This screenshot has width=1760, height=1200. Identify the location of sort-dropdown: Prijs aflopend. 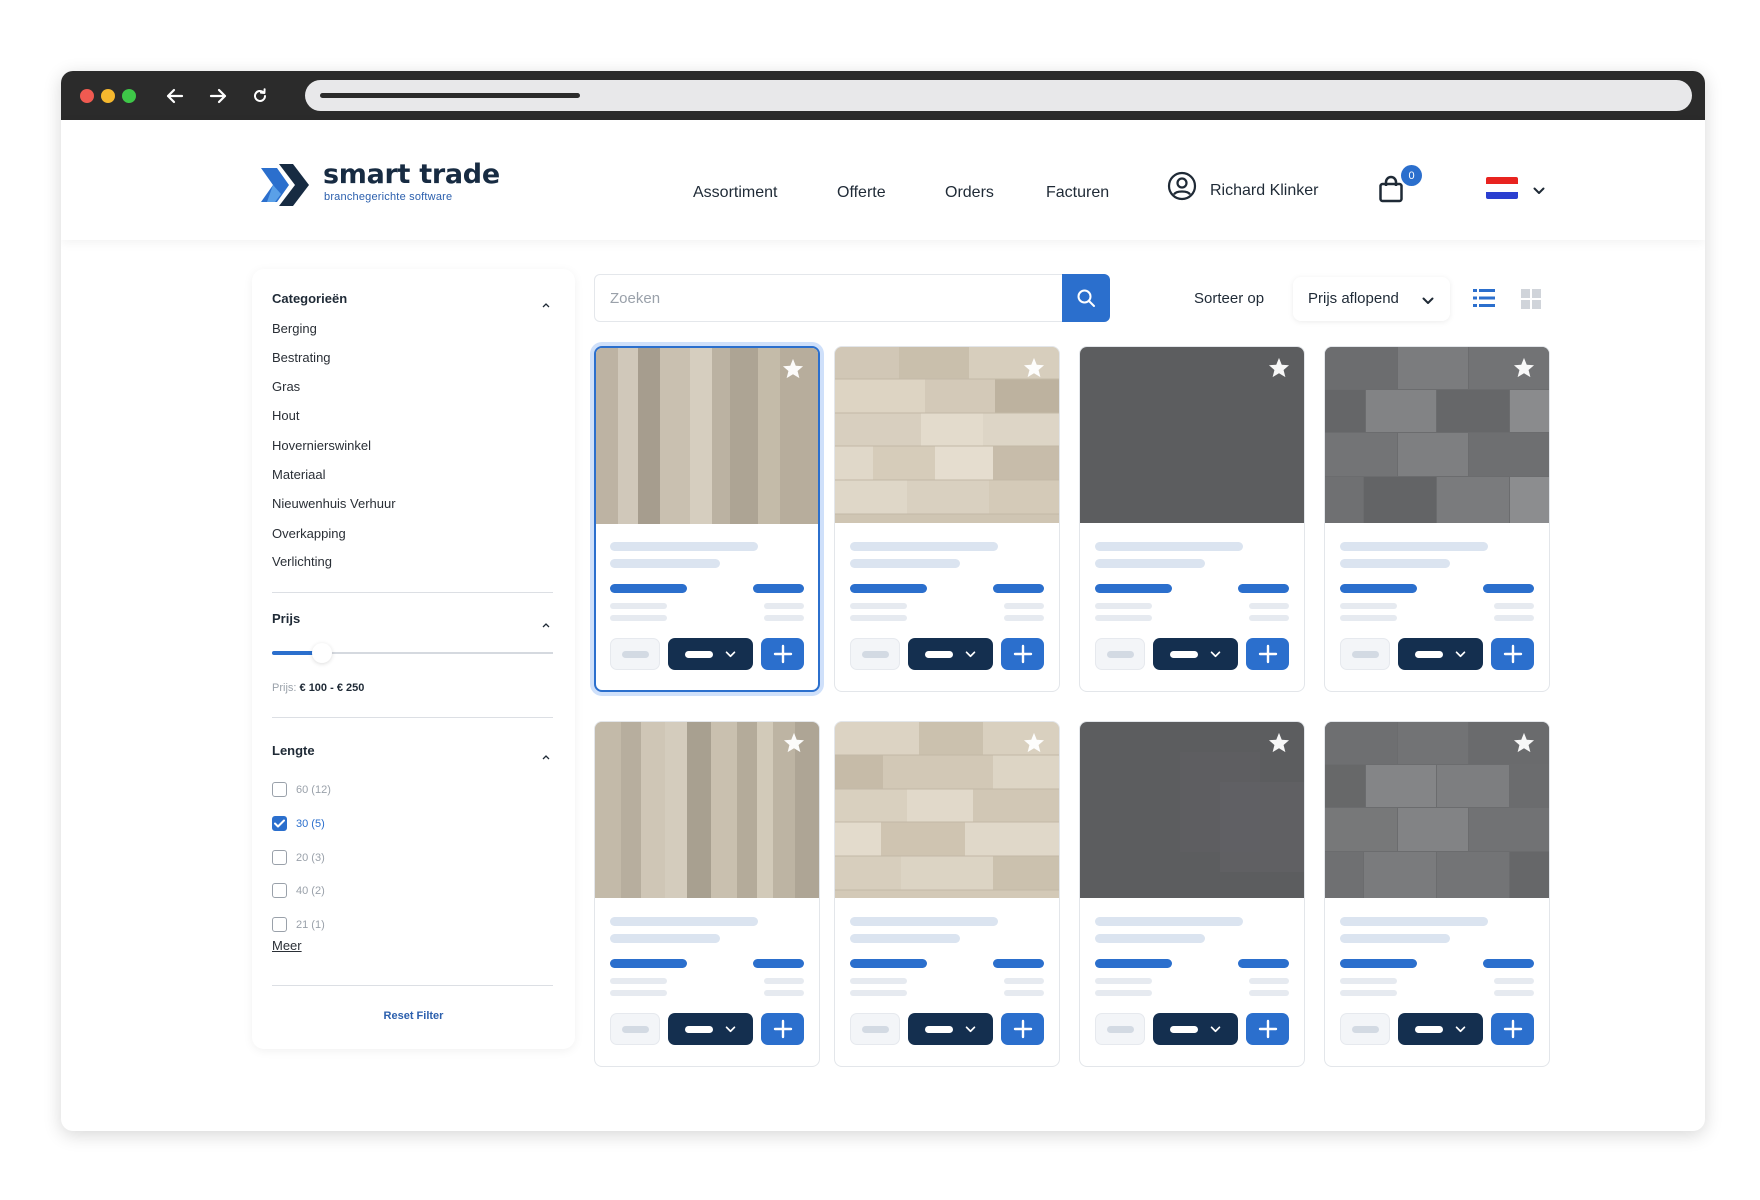
(1371, 299).